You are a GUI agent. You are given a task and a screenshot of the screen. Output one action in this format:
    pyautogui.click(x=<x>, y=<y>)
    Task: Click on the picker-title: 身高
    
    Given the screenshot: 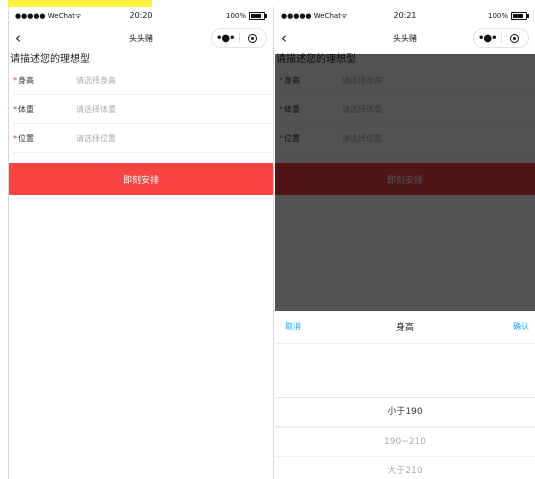 What is the action you would take?
    pyautogui.click(x=404, y=328)
    